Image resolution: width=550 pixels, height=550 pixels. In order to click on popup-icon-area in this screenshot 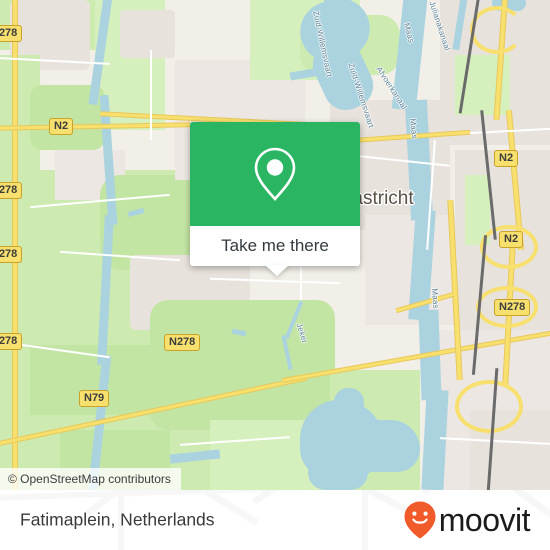, I will do `click(275, 174)`.